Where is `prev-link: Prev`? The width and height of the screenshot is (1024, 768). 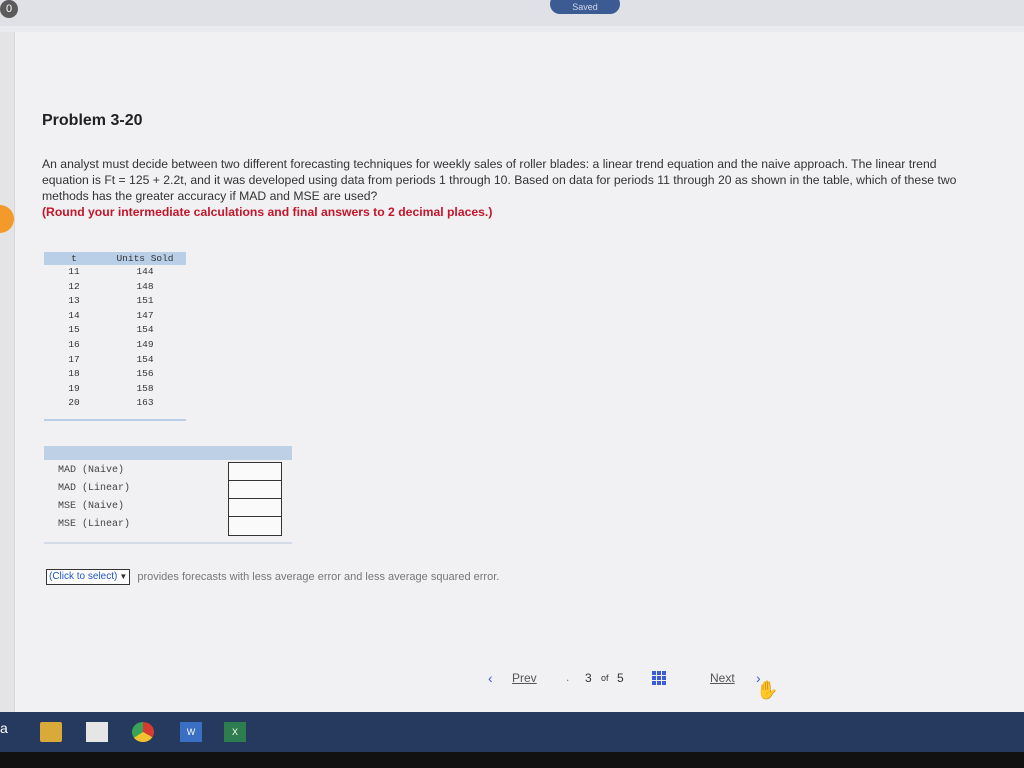
prev-link: Prev is located at coordinates (524, 678).